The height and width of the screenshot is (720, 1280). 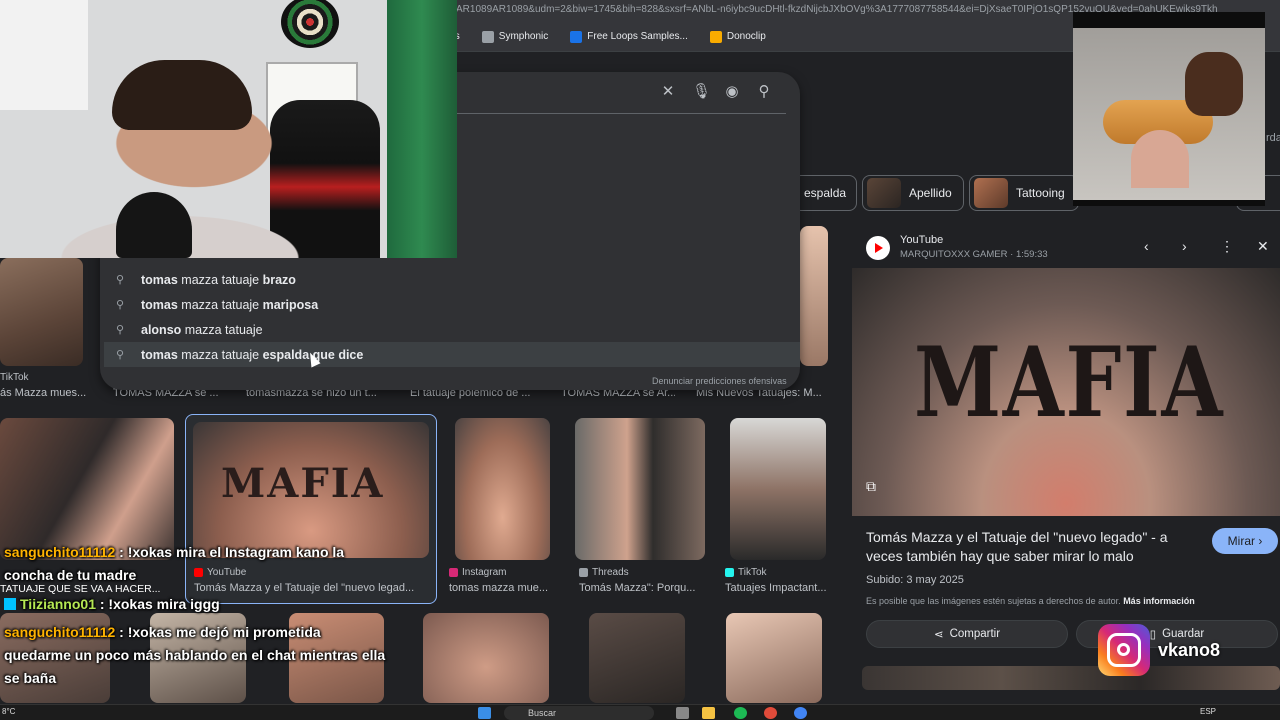 I want to click on lens-icon: ⧉, so click(x=879, y=489).